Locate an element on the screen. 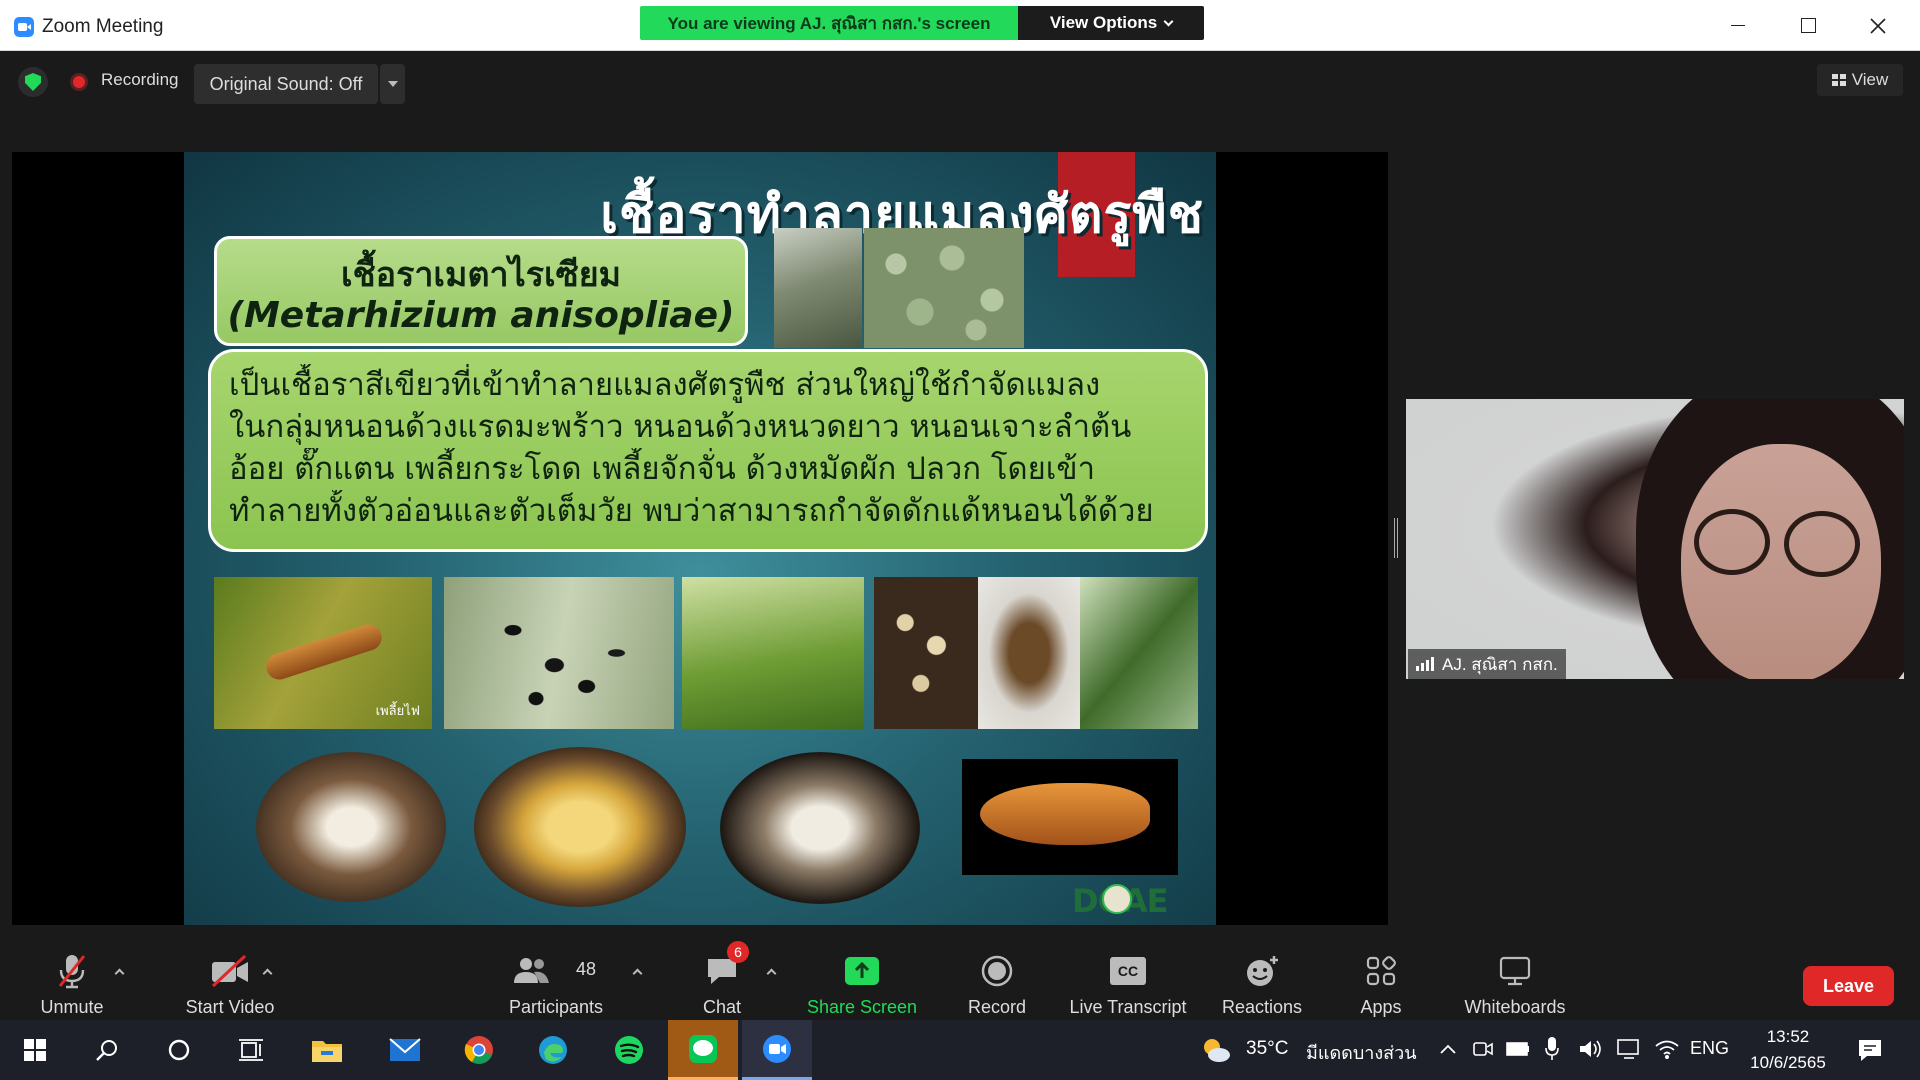 Image resolution: width=1920 pixels, height=1080 pixels. windows-logo-icon is located at coordinates (35, 1050).